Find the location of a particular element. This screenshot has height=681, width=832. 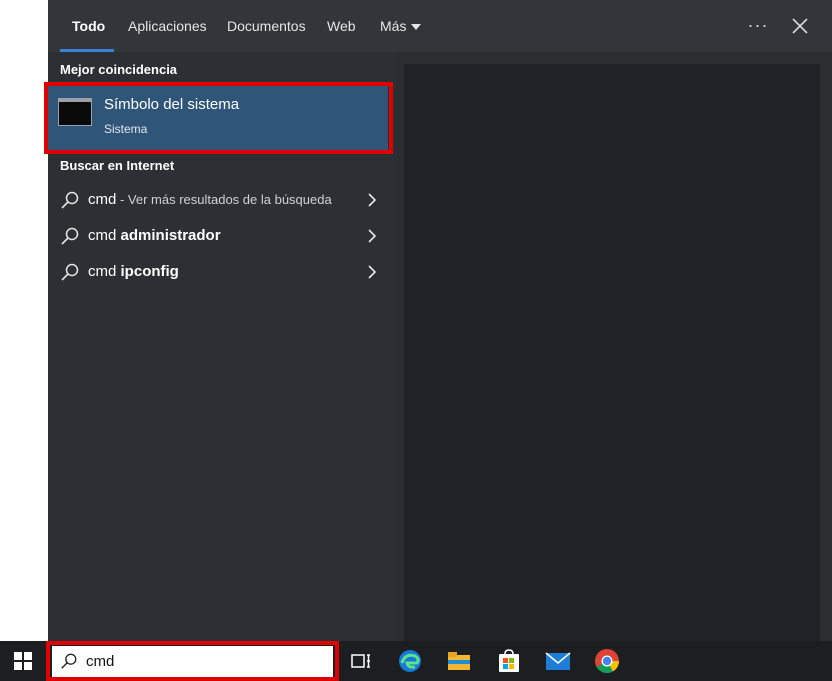

more-options-button: ··· is located at coordinates (758, 26).